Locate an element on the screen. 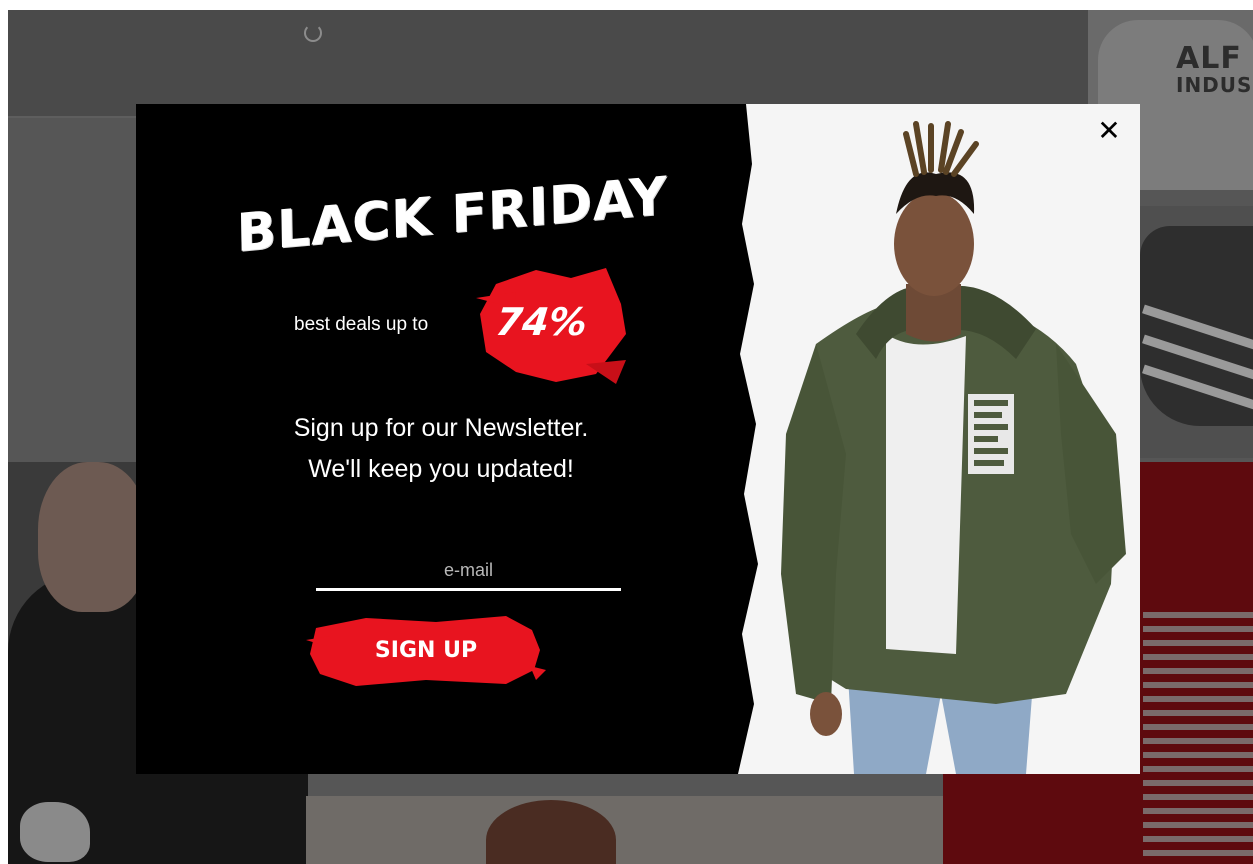  striped-gift-image is located at coordinates (1198, 738).